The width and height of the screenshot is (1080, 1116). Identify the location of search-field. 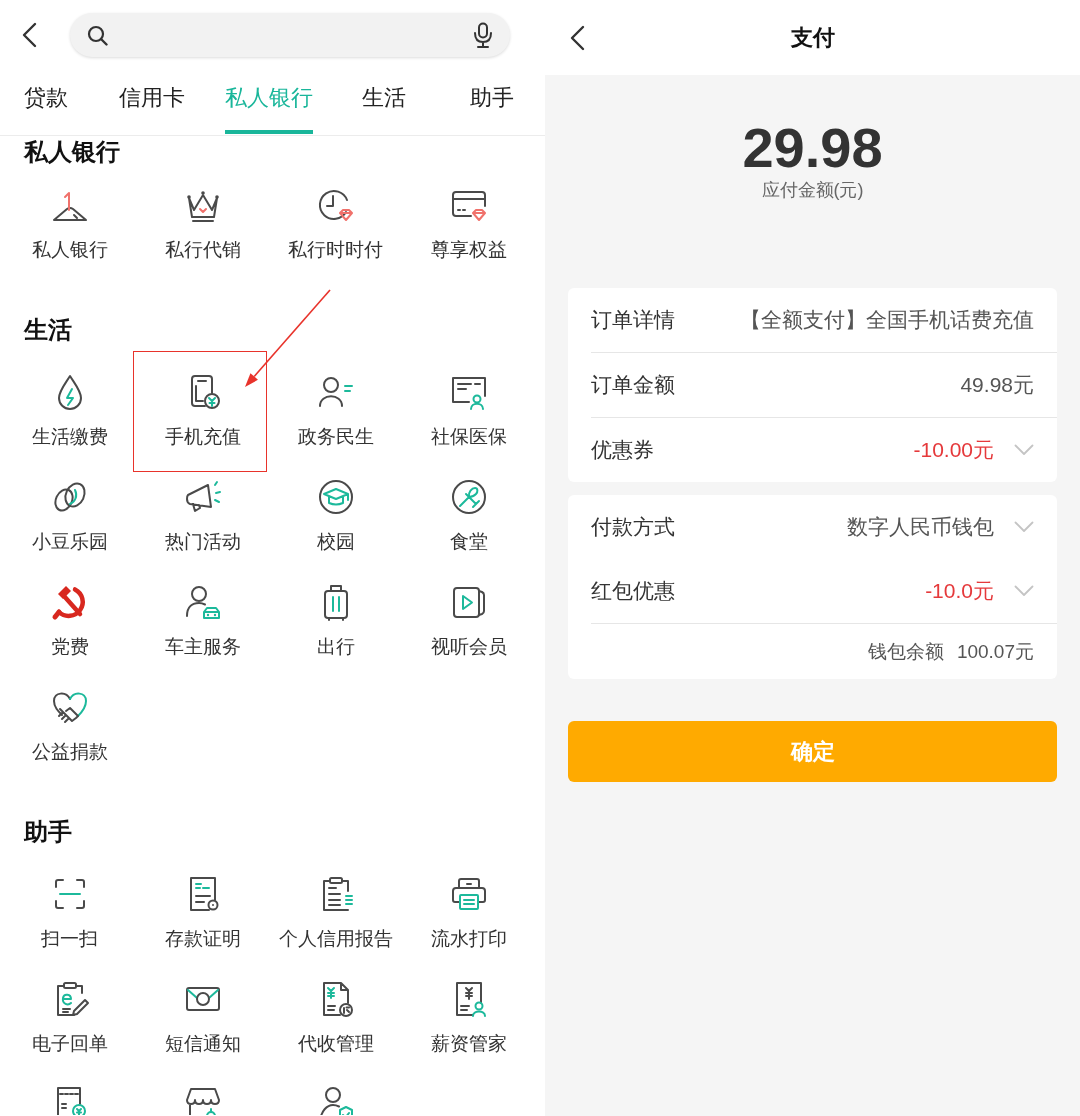
(290, 35).